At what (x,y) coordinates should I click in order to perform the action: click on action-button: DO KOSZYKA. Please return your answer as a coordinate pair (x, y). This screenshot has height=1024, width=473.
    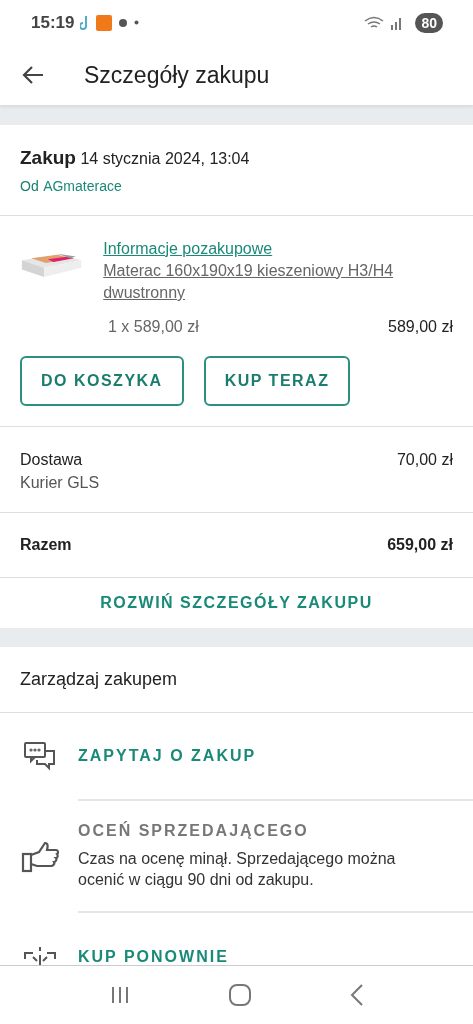
    Looking at the image, I should click on (102, 381).